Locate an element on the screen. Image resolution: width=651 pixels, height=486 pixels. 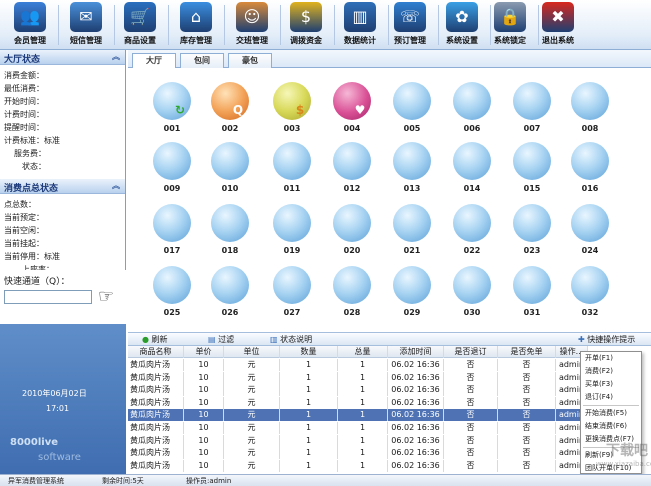
room-014: 014 is located at coordinates (472, 169).